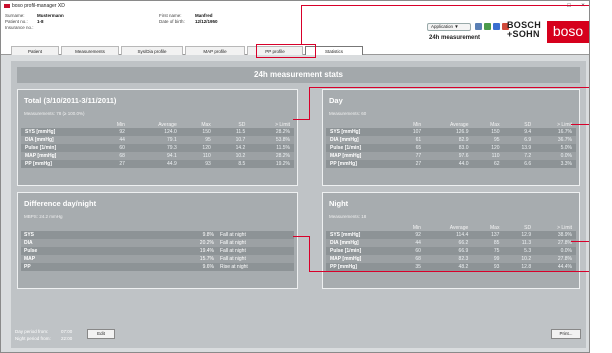 This screenshot has width=612, height=353. Describe the element at coordinates (35, 50) in the screenshot. I see `tab-patient: Patient` at that location.